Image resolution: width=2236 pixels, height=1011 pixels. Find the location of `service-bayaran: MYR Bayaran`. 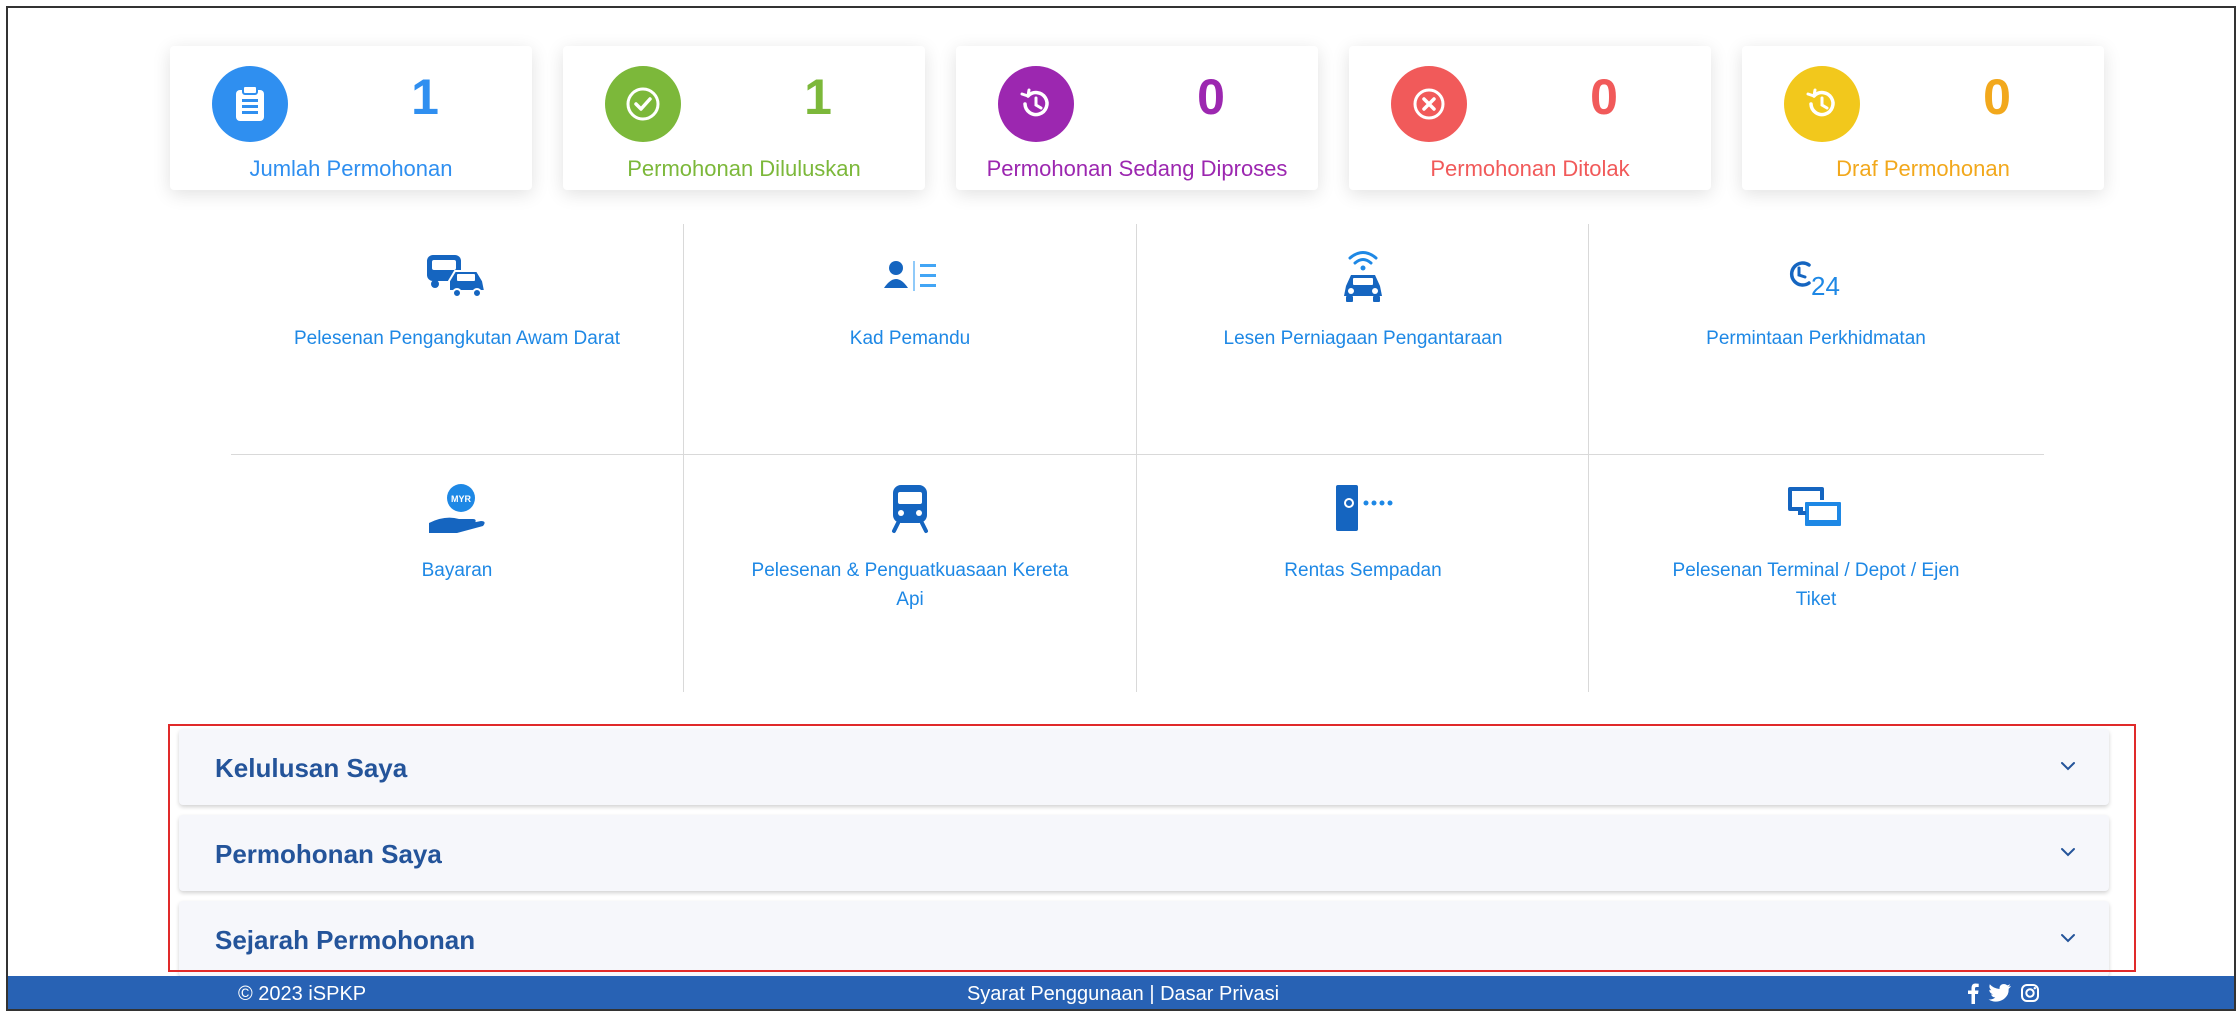

service-bayaran: MYR Bayaran is located at coordinates (457, 531).